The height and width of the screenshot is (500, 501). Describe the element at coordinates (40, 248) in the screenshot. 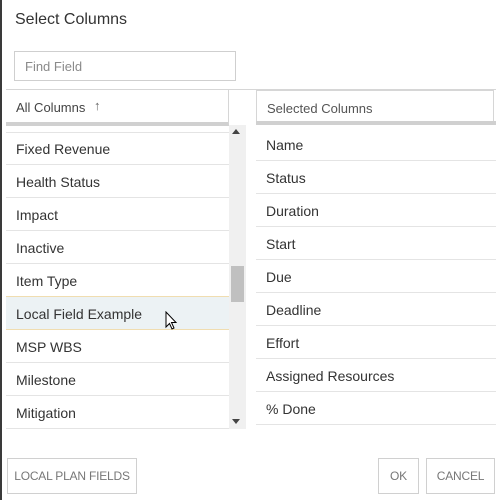

I see `list-item-label: Inactive` at that location.